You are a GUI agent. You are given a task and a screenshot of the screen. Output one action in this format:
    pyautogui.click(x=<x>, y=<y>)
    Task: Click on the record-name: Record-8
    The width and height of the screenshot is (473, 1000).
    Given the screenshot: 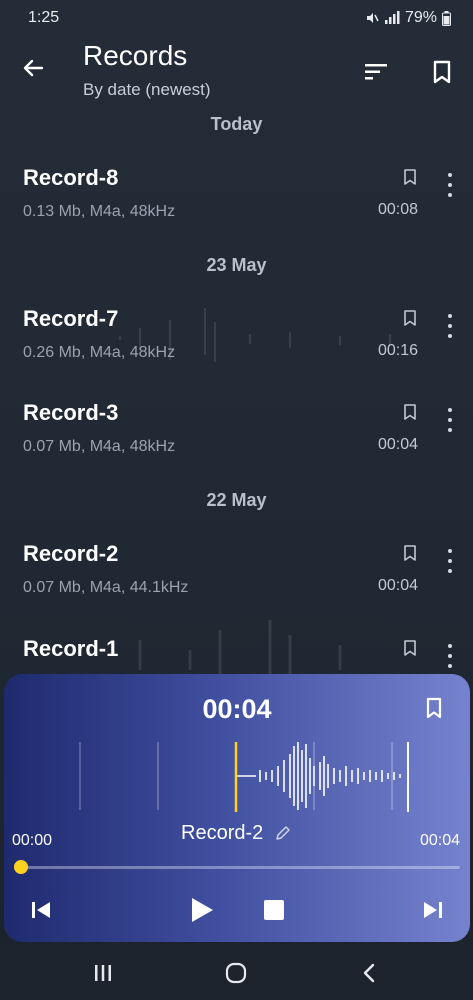 What is the action you would take?
    pyautogui.click(x=71, y=177)
    